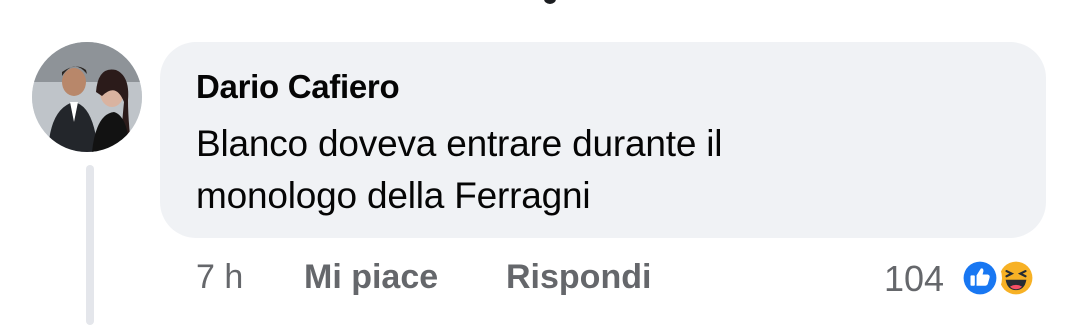 This screenshot has width=1080, height=325. I want to click on like-button: Mi piace, so click(371, 277).